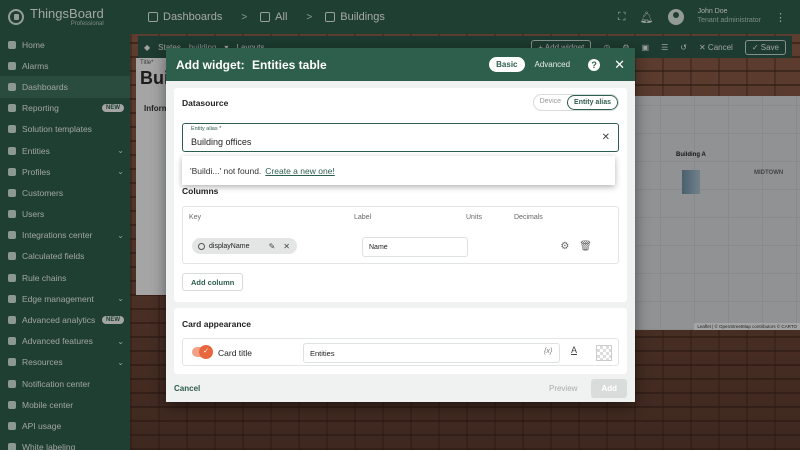 Image resolution: width=800 pixels, height=450 pixels. I want to click on clear-icon: ✕, so click(606, 137).